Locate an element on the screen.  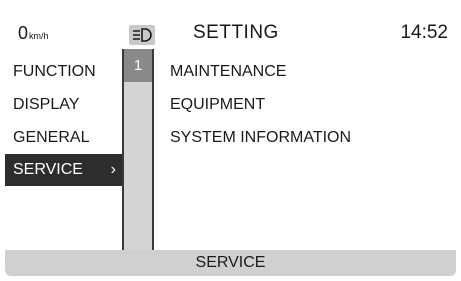
scrollbar: 1 is located at coordinates (138, 149).